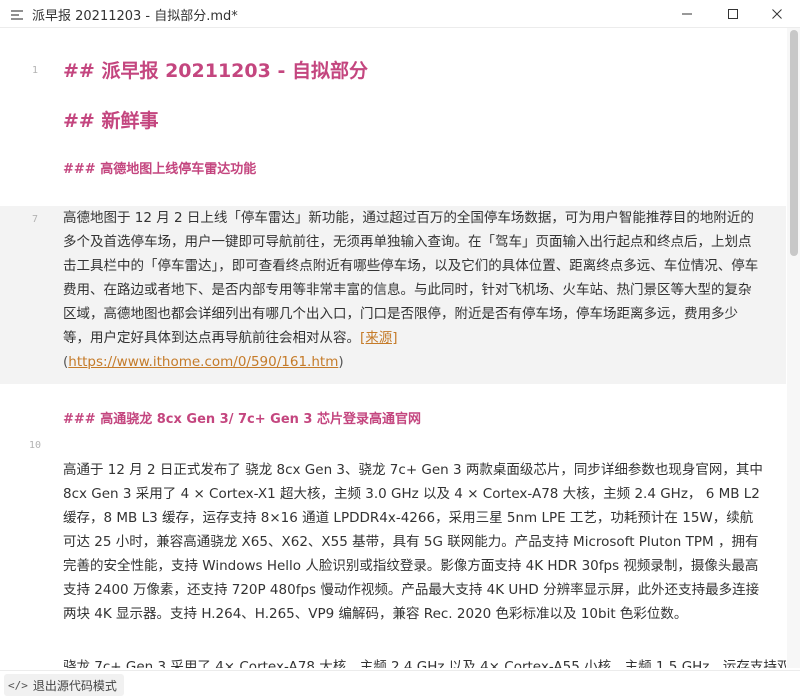  Describe the element at coordinates (379, 338) in the screenshot. I see `source-link-text: [来源]` at that location.